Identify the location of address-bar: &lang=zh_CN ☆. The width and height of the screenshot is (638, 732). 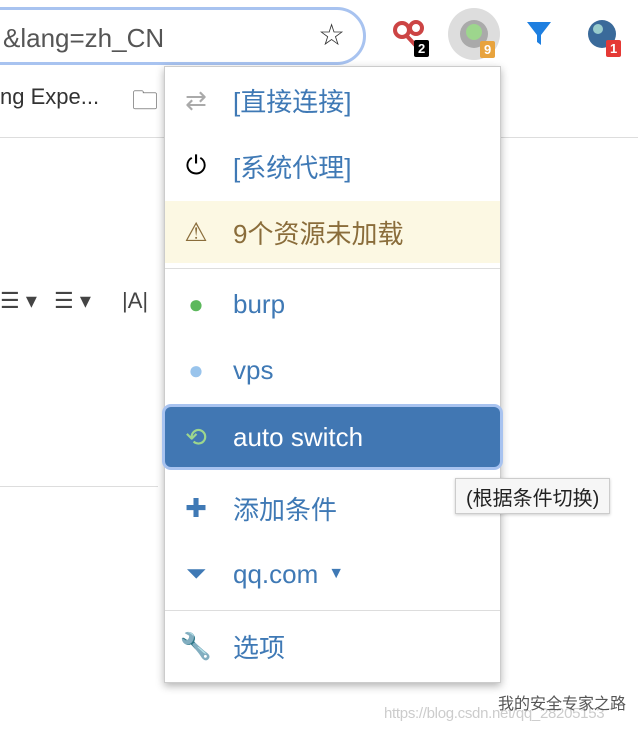
(183, 36).